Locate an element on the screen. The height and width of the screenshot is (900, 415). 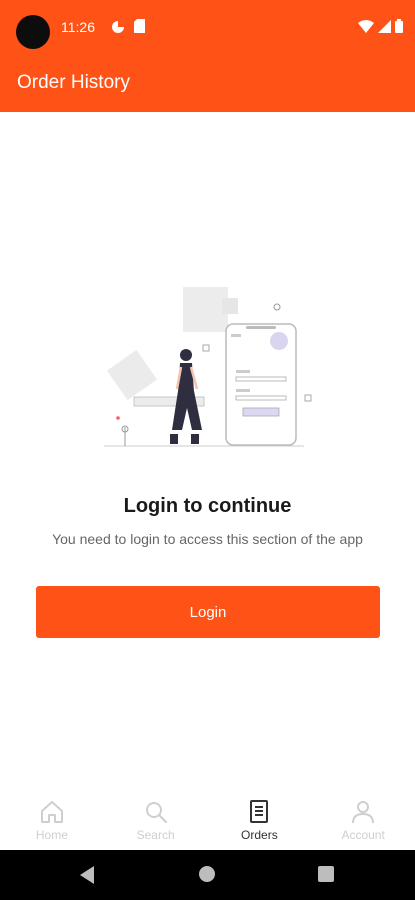
home-icon is located at coordinates (52, 812).